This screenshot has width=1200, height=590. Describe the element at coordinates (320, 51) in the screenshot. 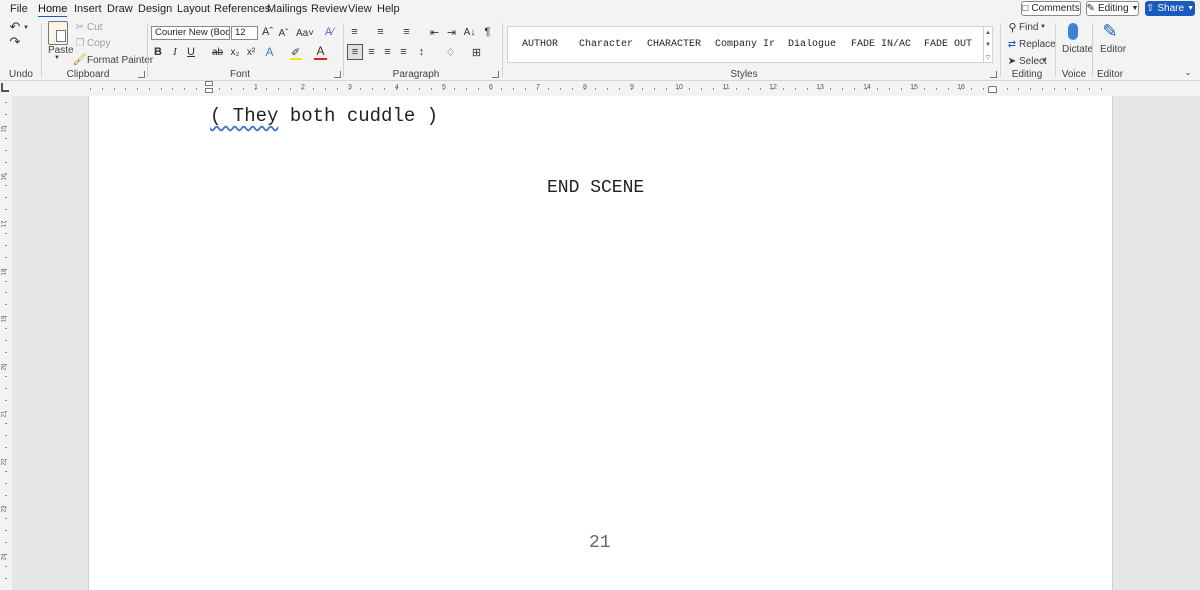

I see `font-color-icon: A` at that location.